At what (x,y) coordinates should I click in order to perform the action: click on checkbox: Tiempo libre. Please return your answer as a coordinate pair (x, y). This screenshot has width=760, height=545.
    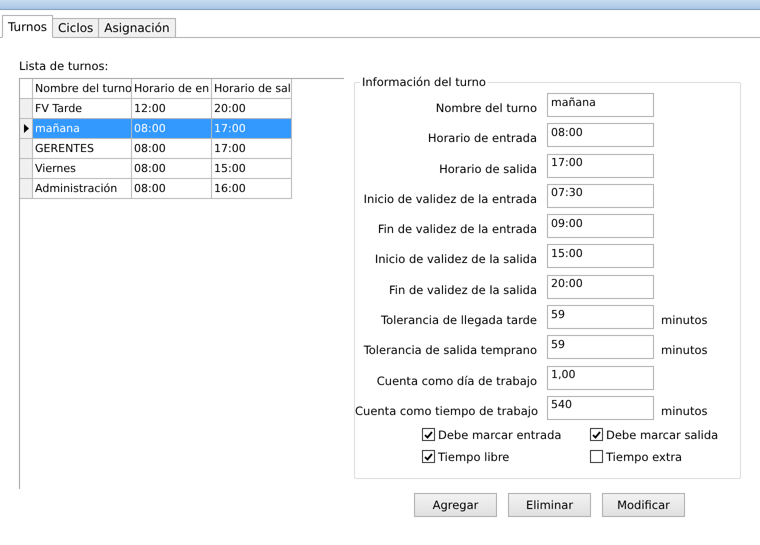
    Looking at the image, I should click on (506, 457).